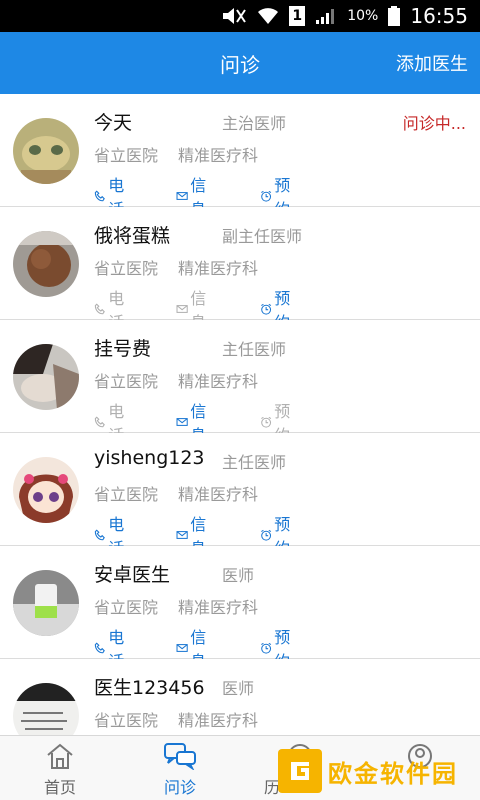  Describe the element at coordinates (439, 16) in the screenshot. I see `clock: 16:55` at that location.